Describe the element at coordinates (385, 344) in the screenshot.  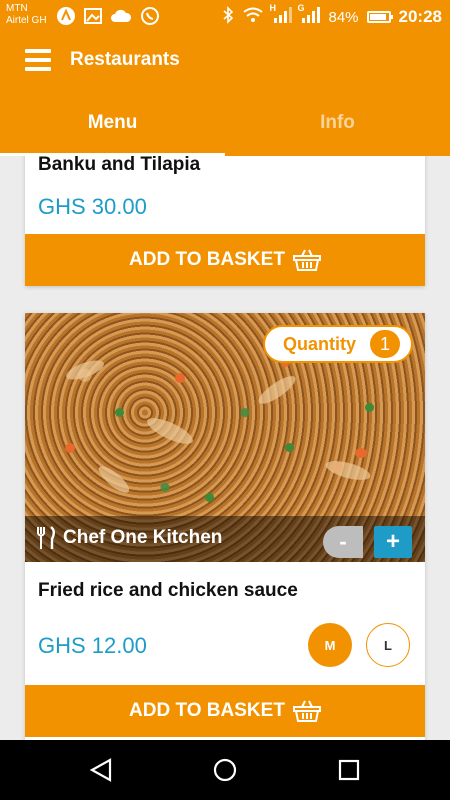
I see `quantity-badge: 1` at that location.